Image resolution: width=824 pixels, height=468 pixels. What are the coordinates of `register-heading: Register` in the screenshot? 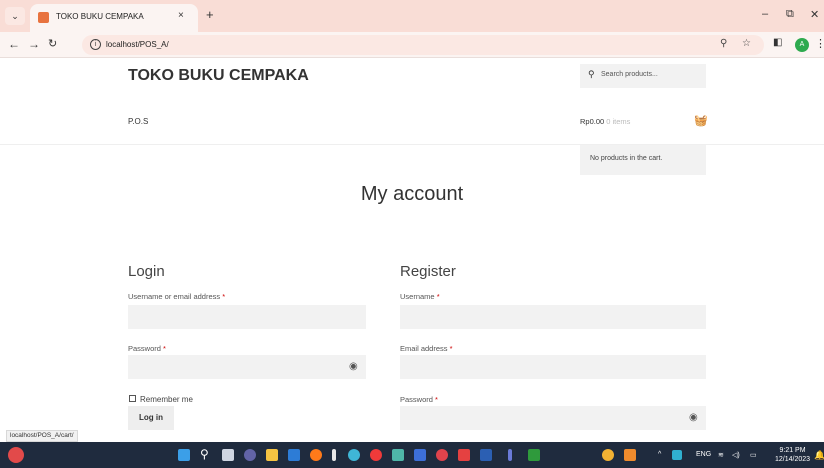 It's located at (428, 271).